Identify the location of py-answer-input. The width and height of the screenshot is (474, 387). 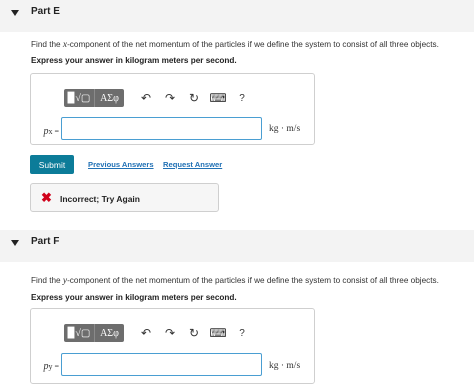
(161, 364).